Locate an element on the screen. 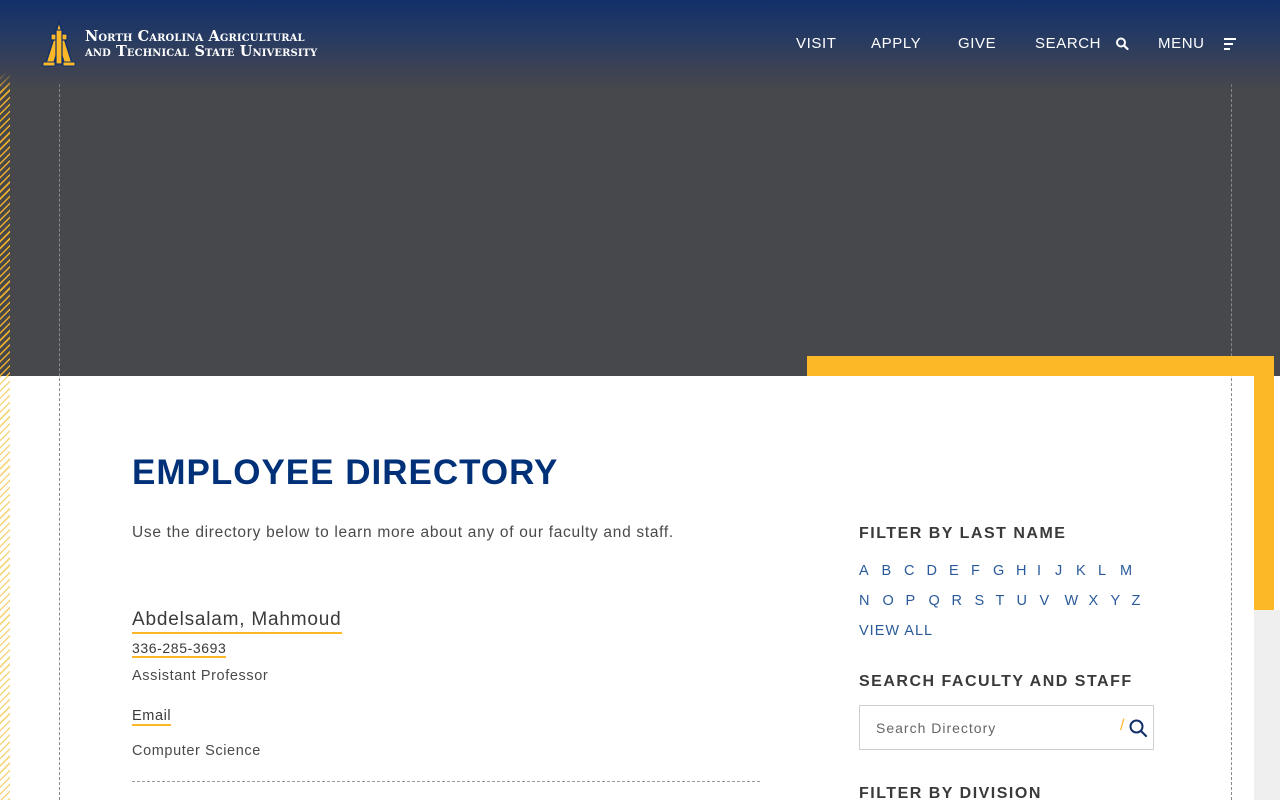  directory-search-box: / is located at coordinates (1006, 727).